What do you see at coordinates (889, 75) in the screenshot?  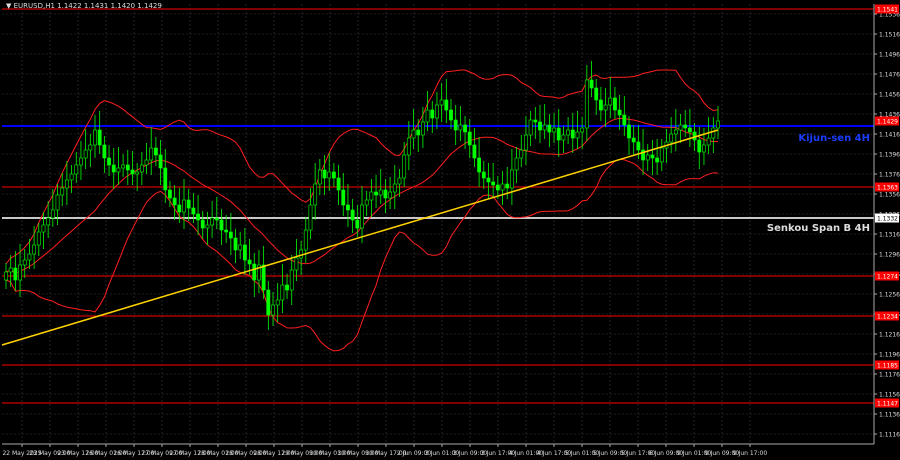 I see `y-tick-label: 1.1476` at bounding box center [889, 75].